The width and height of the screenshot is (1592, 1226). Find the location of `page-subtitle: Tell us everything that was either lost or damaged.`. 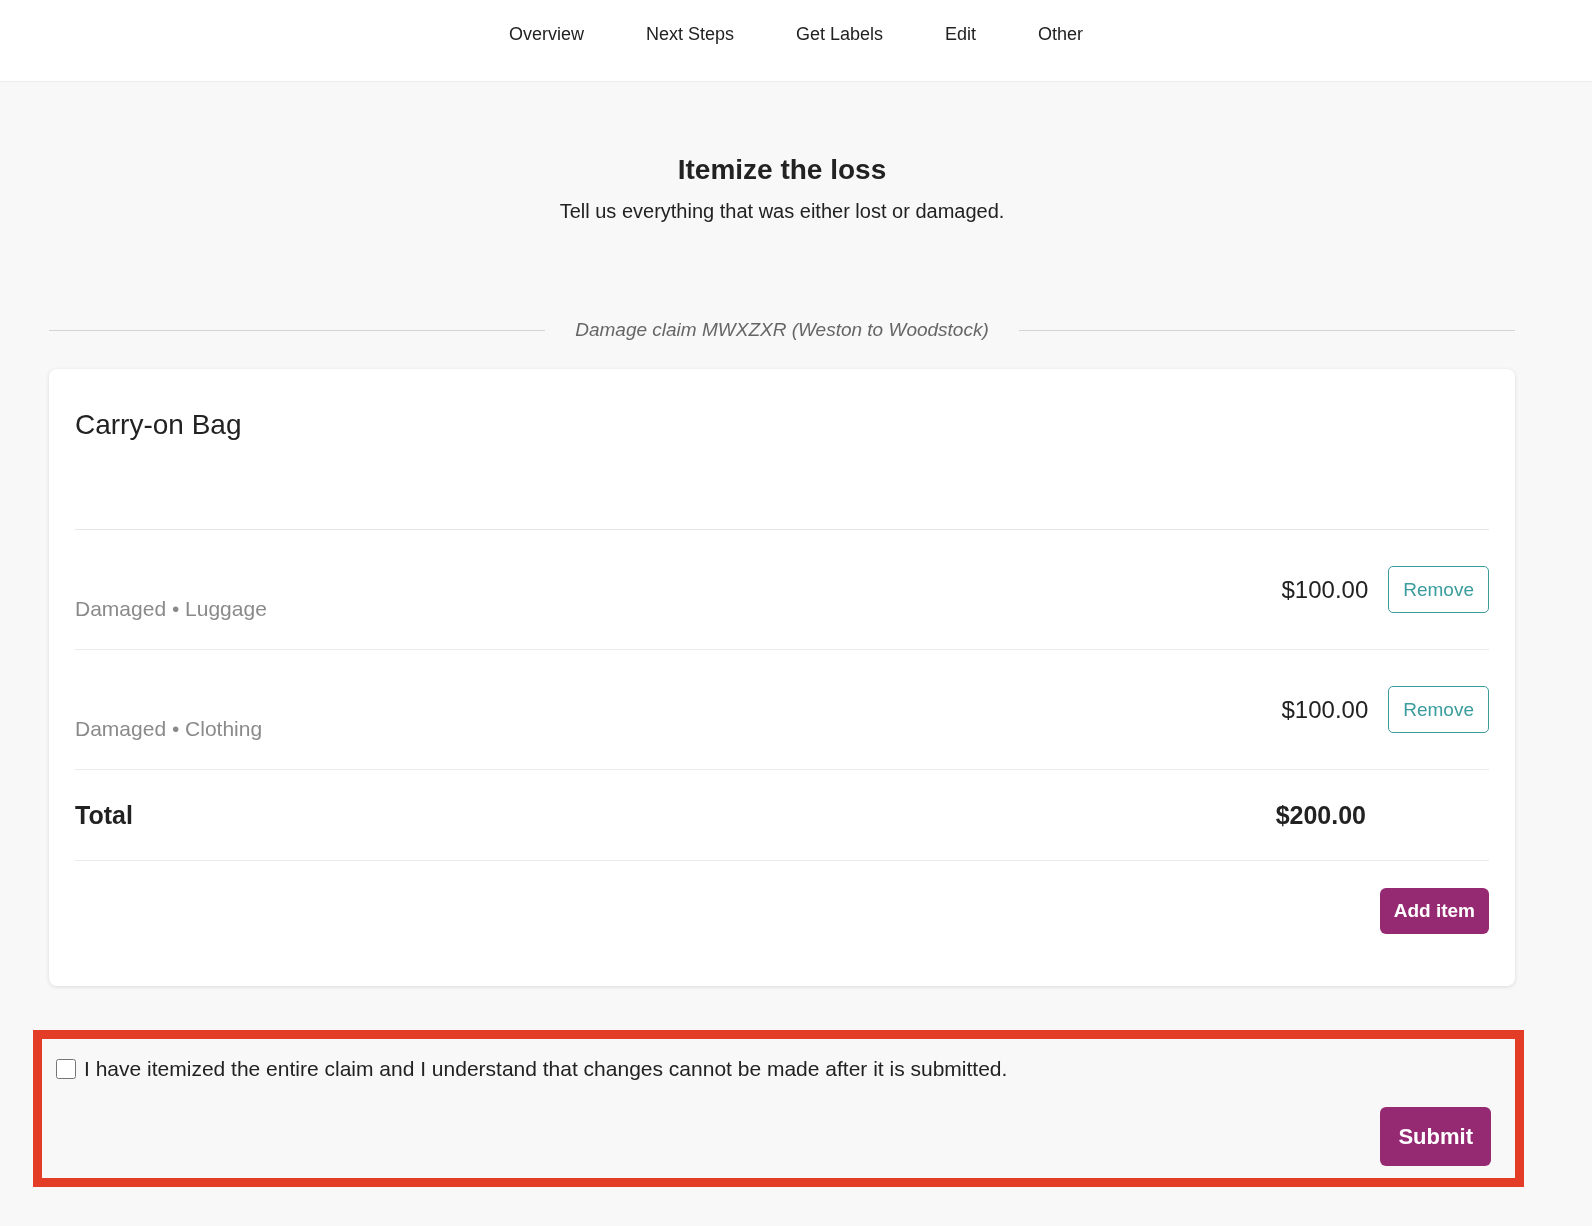

page-subtitle: Tell us everything that was either lost or damaged. is located at coordinates (782, 211).